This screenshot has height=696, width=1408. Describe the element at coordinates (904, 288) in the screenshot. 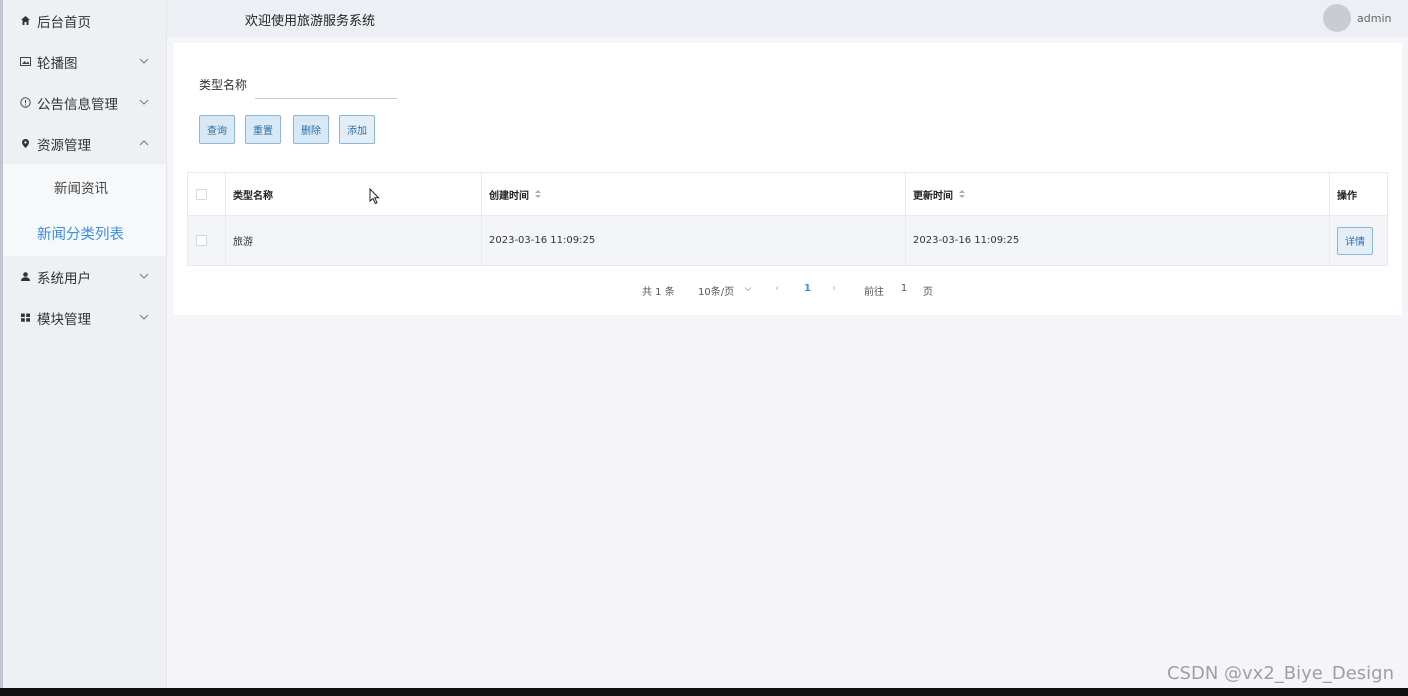

I see `goto-page-input: 1` at that location.